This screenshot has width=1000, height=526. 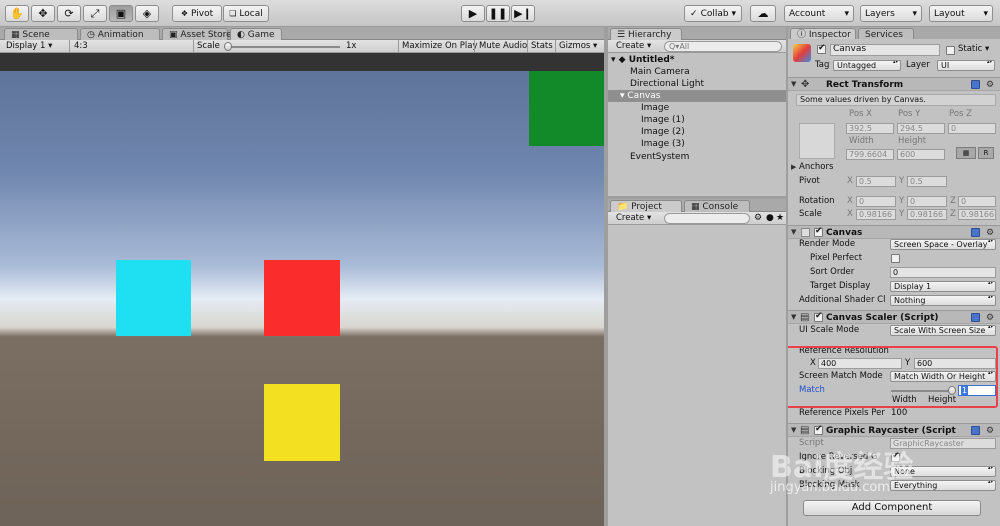 I want to click on filter-by-type-icon: ⚙, so click(x=758, y=218).